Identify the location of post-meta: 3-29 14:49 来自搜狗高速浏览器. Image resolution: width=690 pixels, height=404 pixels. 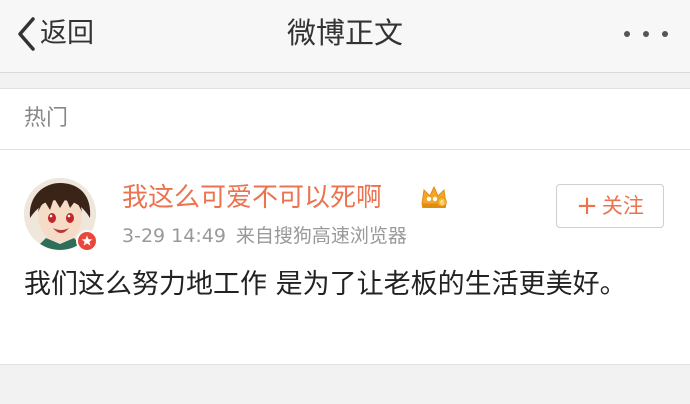
(269, 236).